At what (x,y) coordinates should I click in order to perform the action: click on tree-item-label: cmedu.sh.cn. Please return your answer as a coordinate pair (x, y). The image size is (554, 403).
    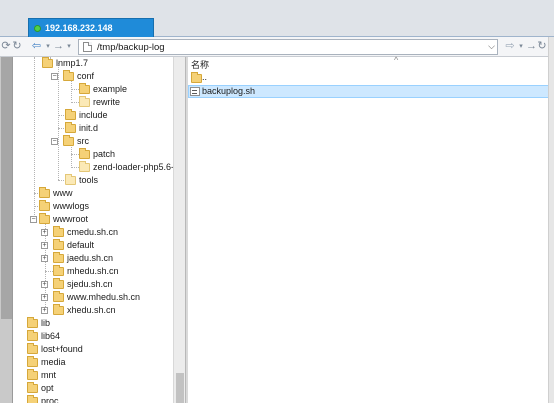
    Looking at the image, I should click on (93, 232).